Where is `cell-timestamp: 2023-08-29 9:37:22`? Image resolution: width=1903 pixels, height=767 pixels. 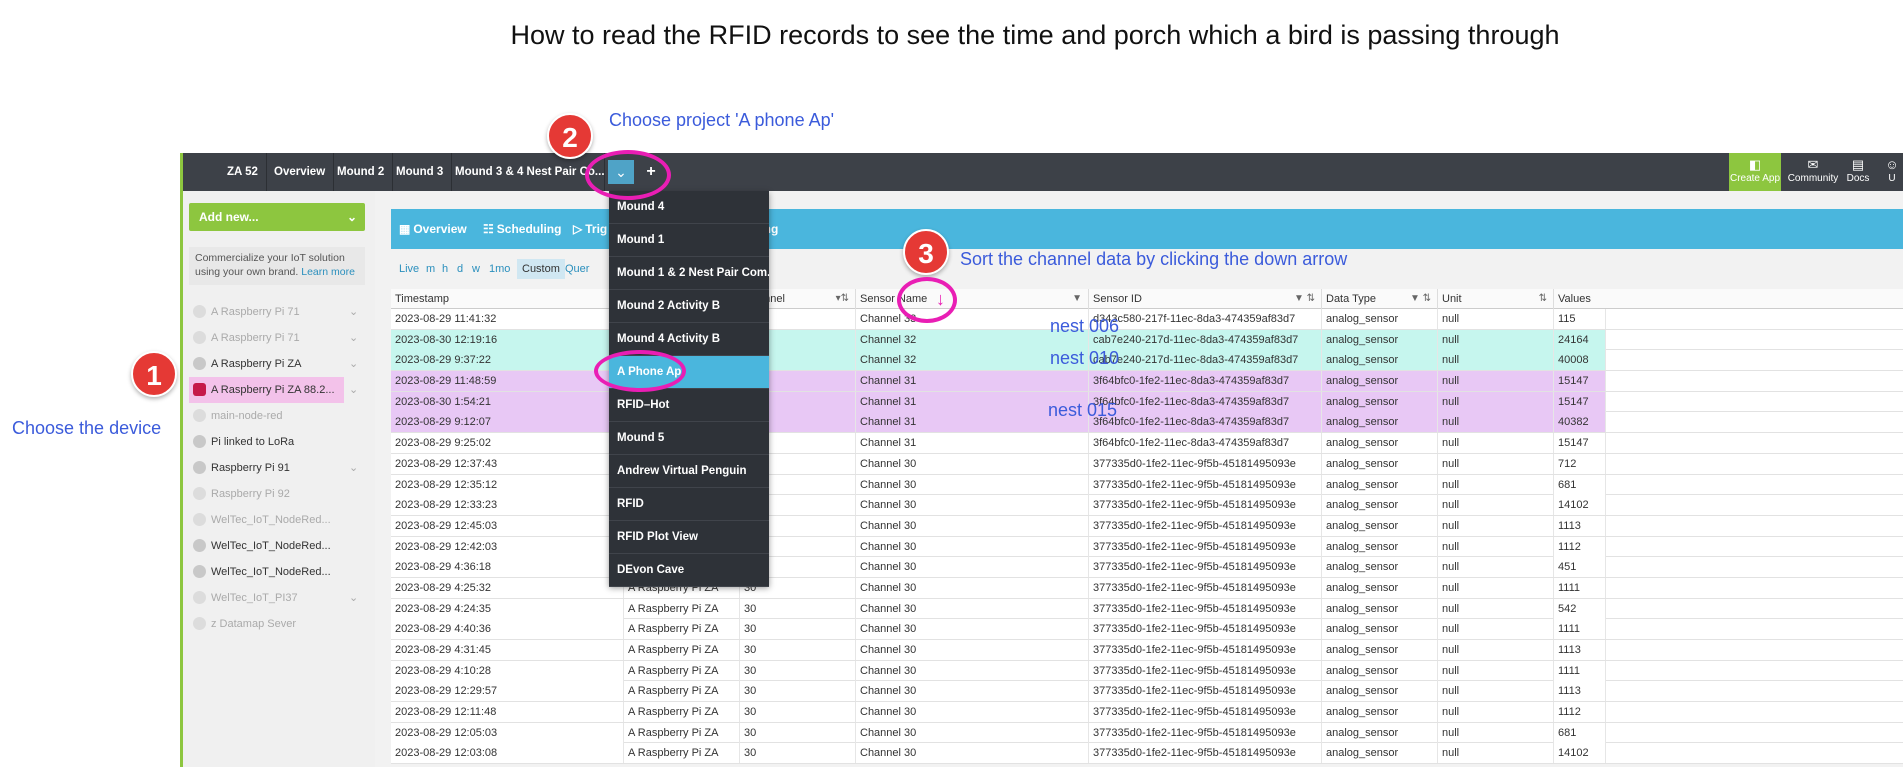
cell-timestamp: 2023-08-29 9:37:22 is located at coordinates (507, 360).